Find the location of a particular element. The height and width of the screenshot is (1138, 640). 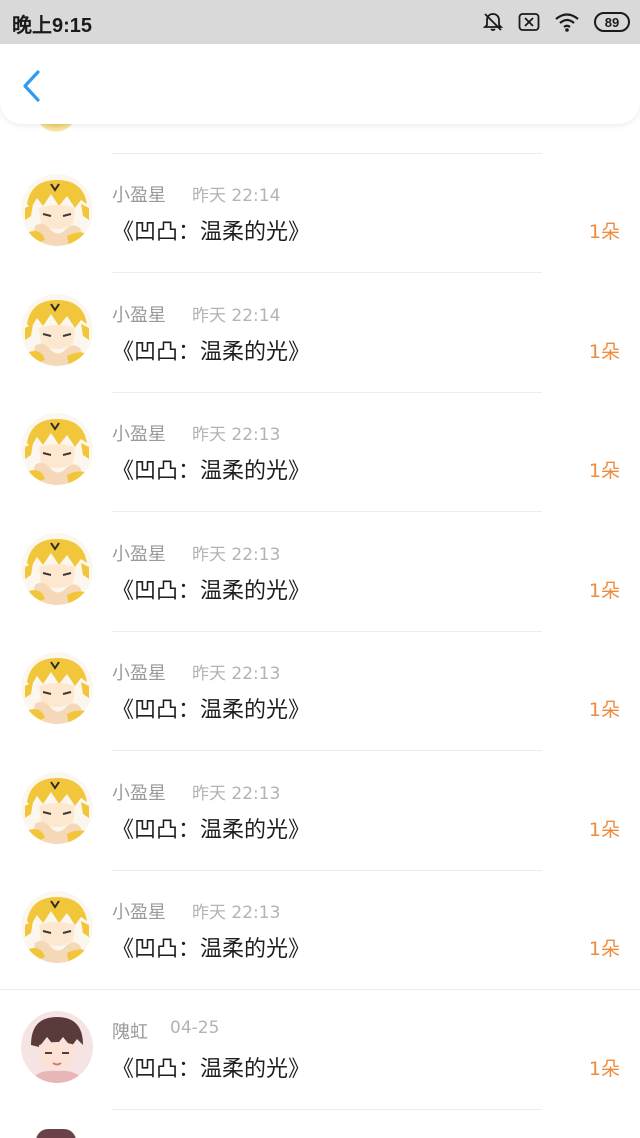

status-bar: 晚上9:15 89 is located at coordinates (320, 22).